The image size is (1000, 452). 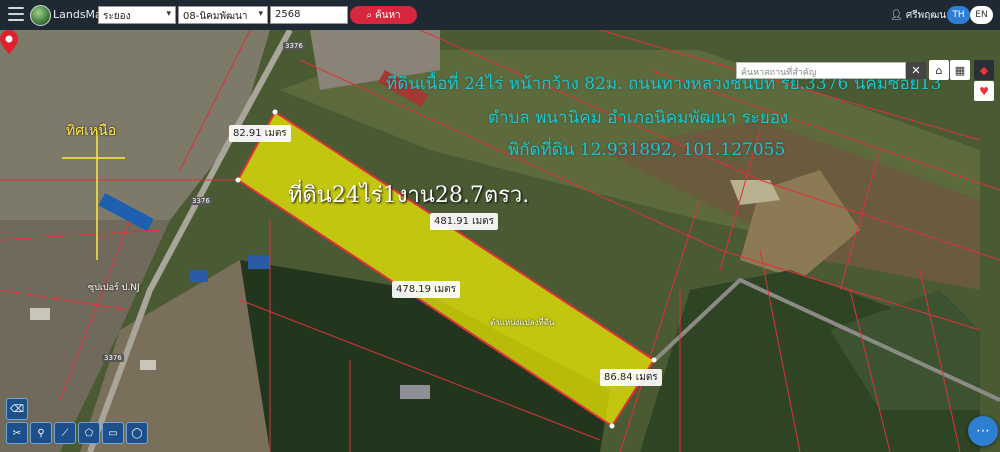 I want to click on draw-toolbar: ✂ ⚲ ⟋ ⬠ ▭ ◯, so click(x=77, y=433).